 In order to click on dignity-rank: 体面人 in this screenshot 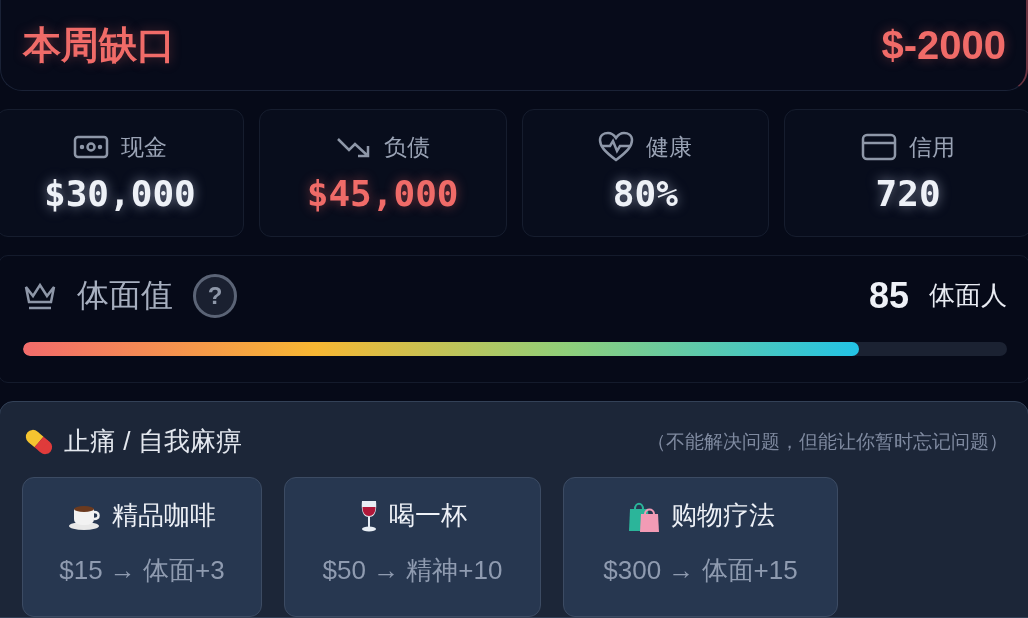, I will do `click(968, 296)`.